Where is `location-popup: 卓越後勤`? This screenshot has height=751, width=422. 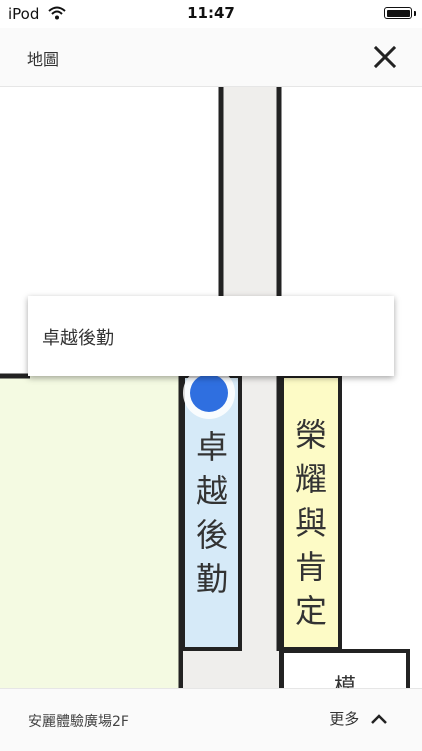 location-popup: 卓越後勤 is located at coordinates (211, 336).